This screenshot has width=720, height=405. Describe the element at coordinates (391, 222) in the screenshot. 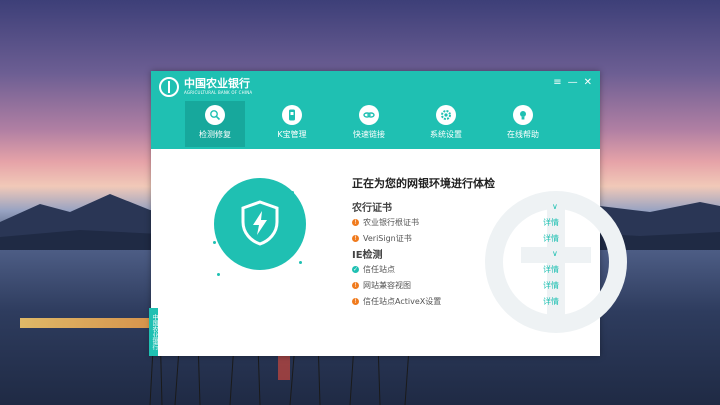

I see `check-item-label: 农业银行根证书` at that location.